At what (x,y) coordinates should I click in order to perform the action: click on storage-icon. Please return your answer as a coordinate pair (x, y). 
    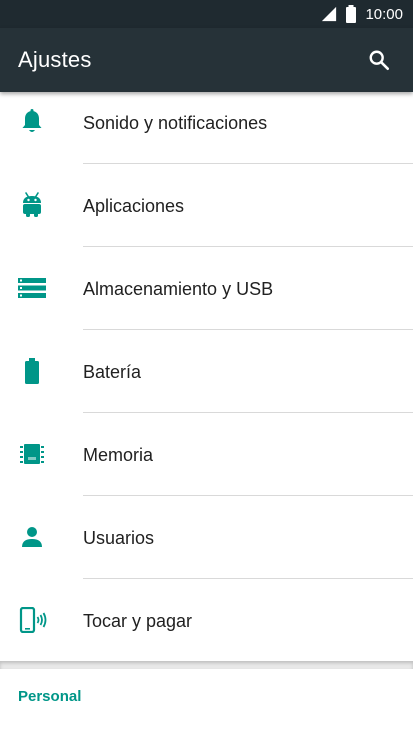
    Looking at the image, I should click on (32, 288).